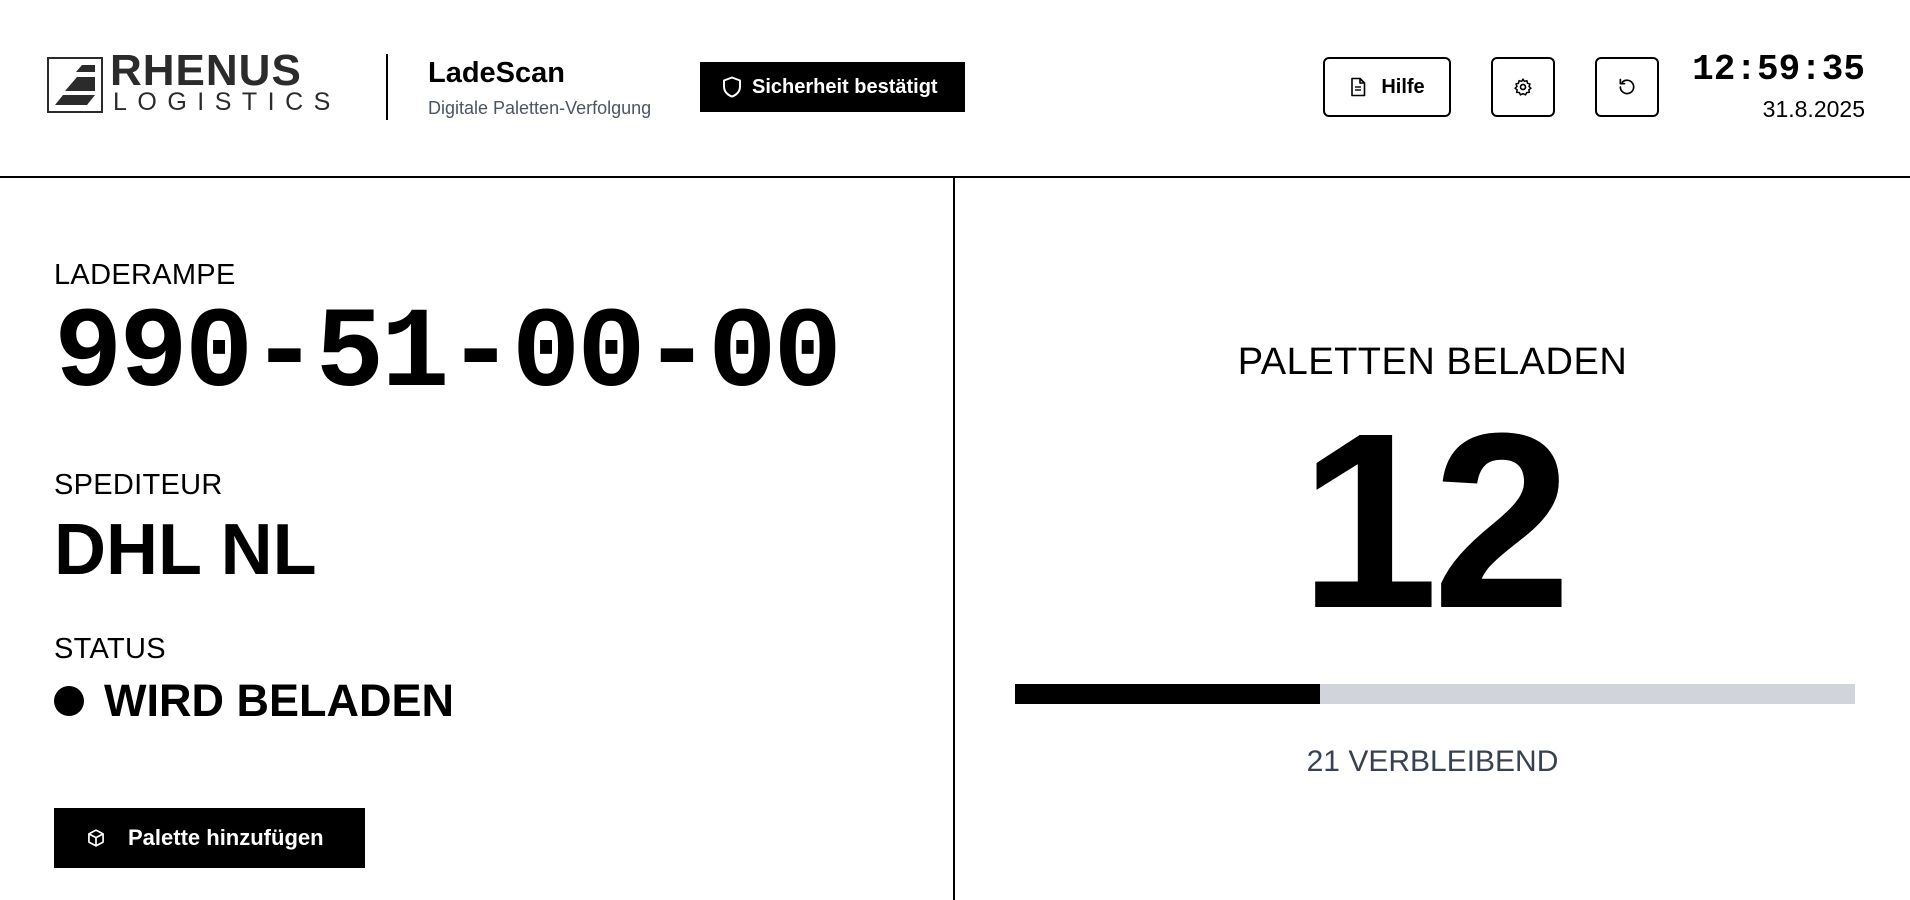  What do you see at coordinates (96, 838) in the screenshot?
I see `box-icon` at bounding box center [96, 838].